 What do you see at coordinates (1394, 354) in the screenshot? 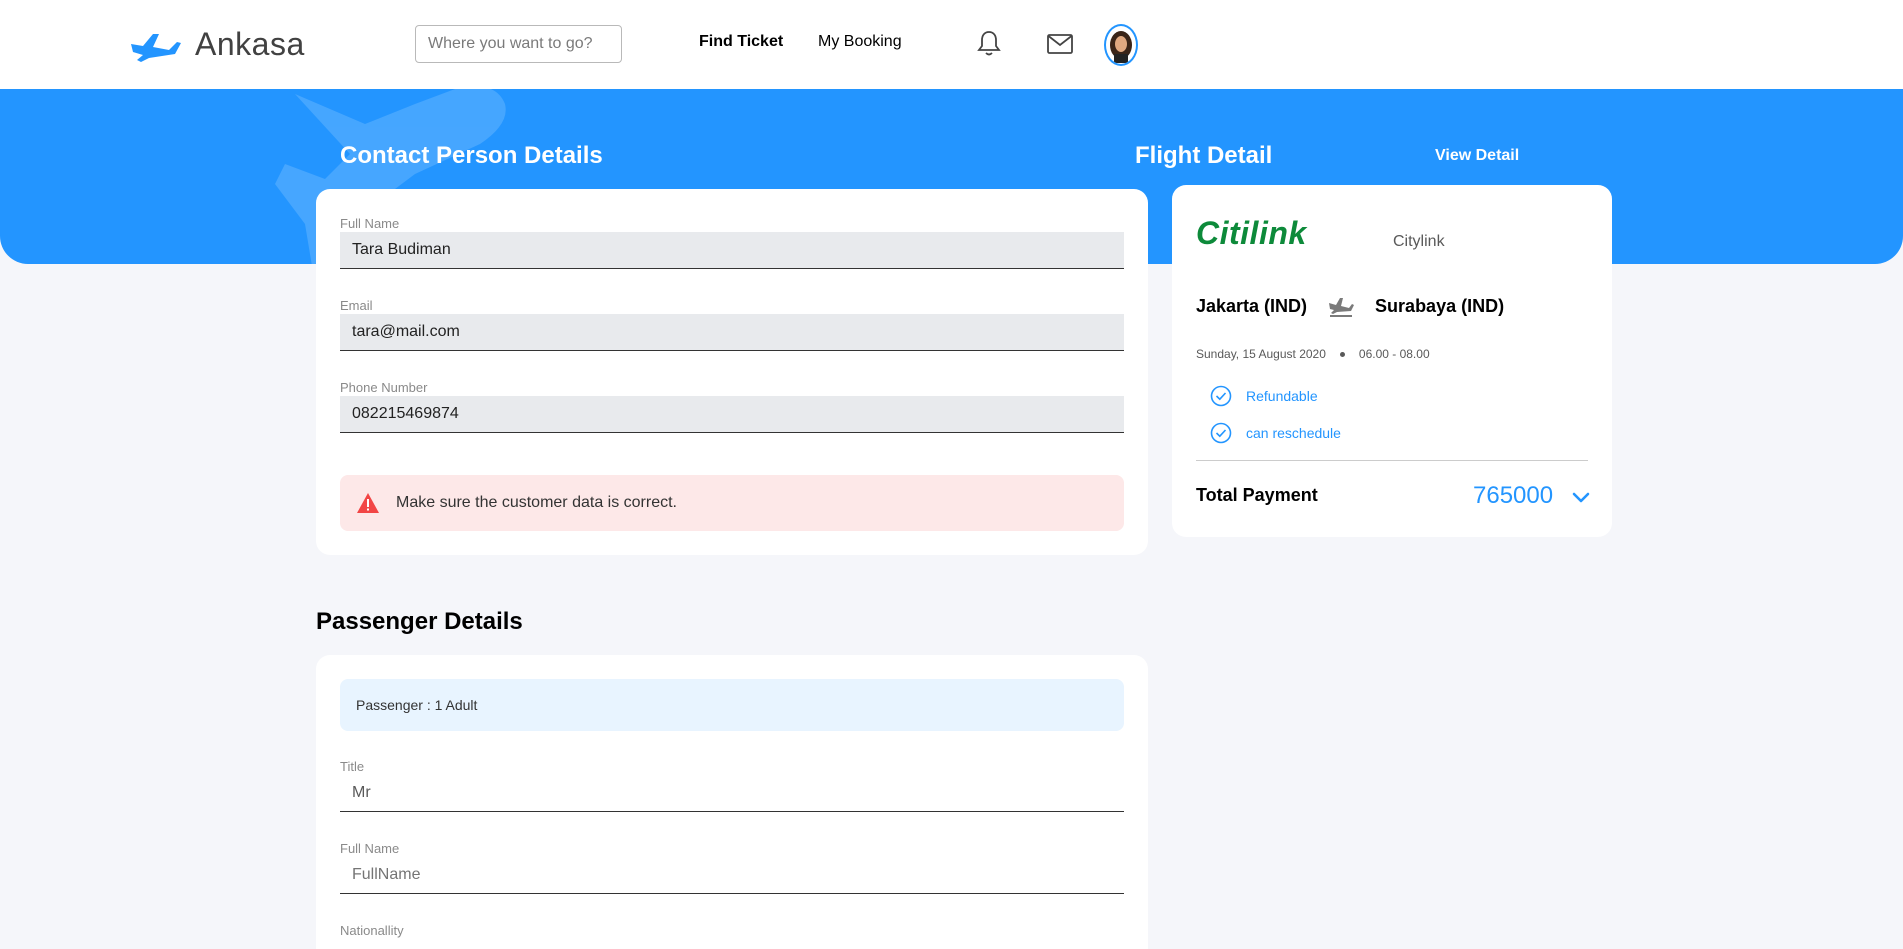
I see `flight-time: 06.00 - 08.00` at bounding box center [1394, 354].